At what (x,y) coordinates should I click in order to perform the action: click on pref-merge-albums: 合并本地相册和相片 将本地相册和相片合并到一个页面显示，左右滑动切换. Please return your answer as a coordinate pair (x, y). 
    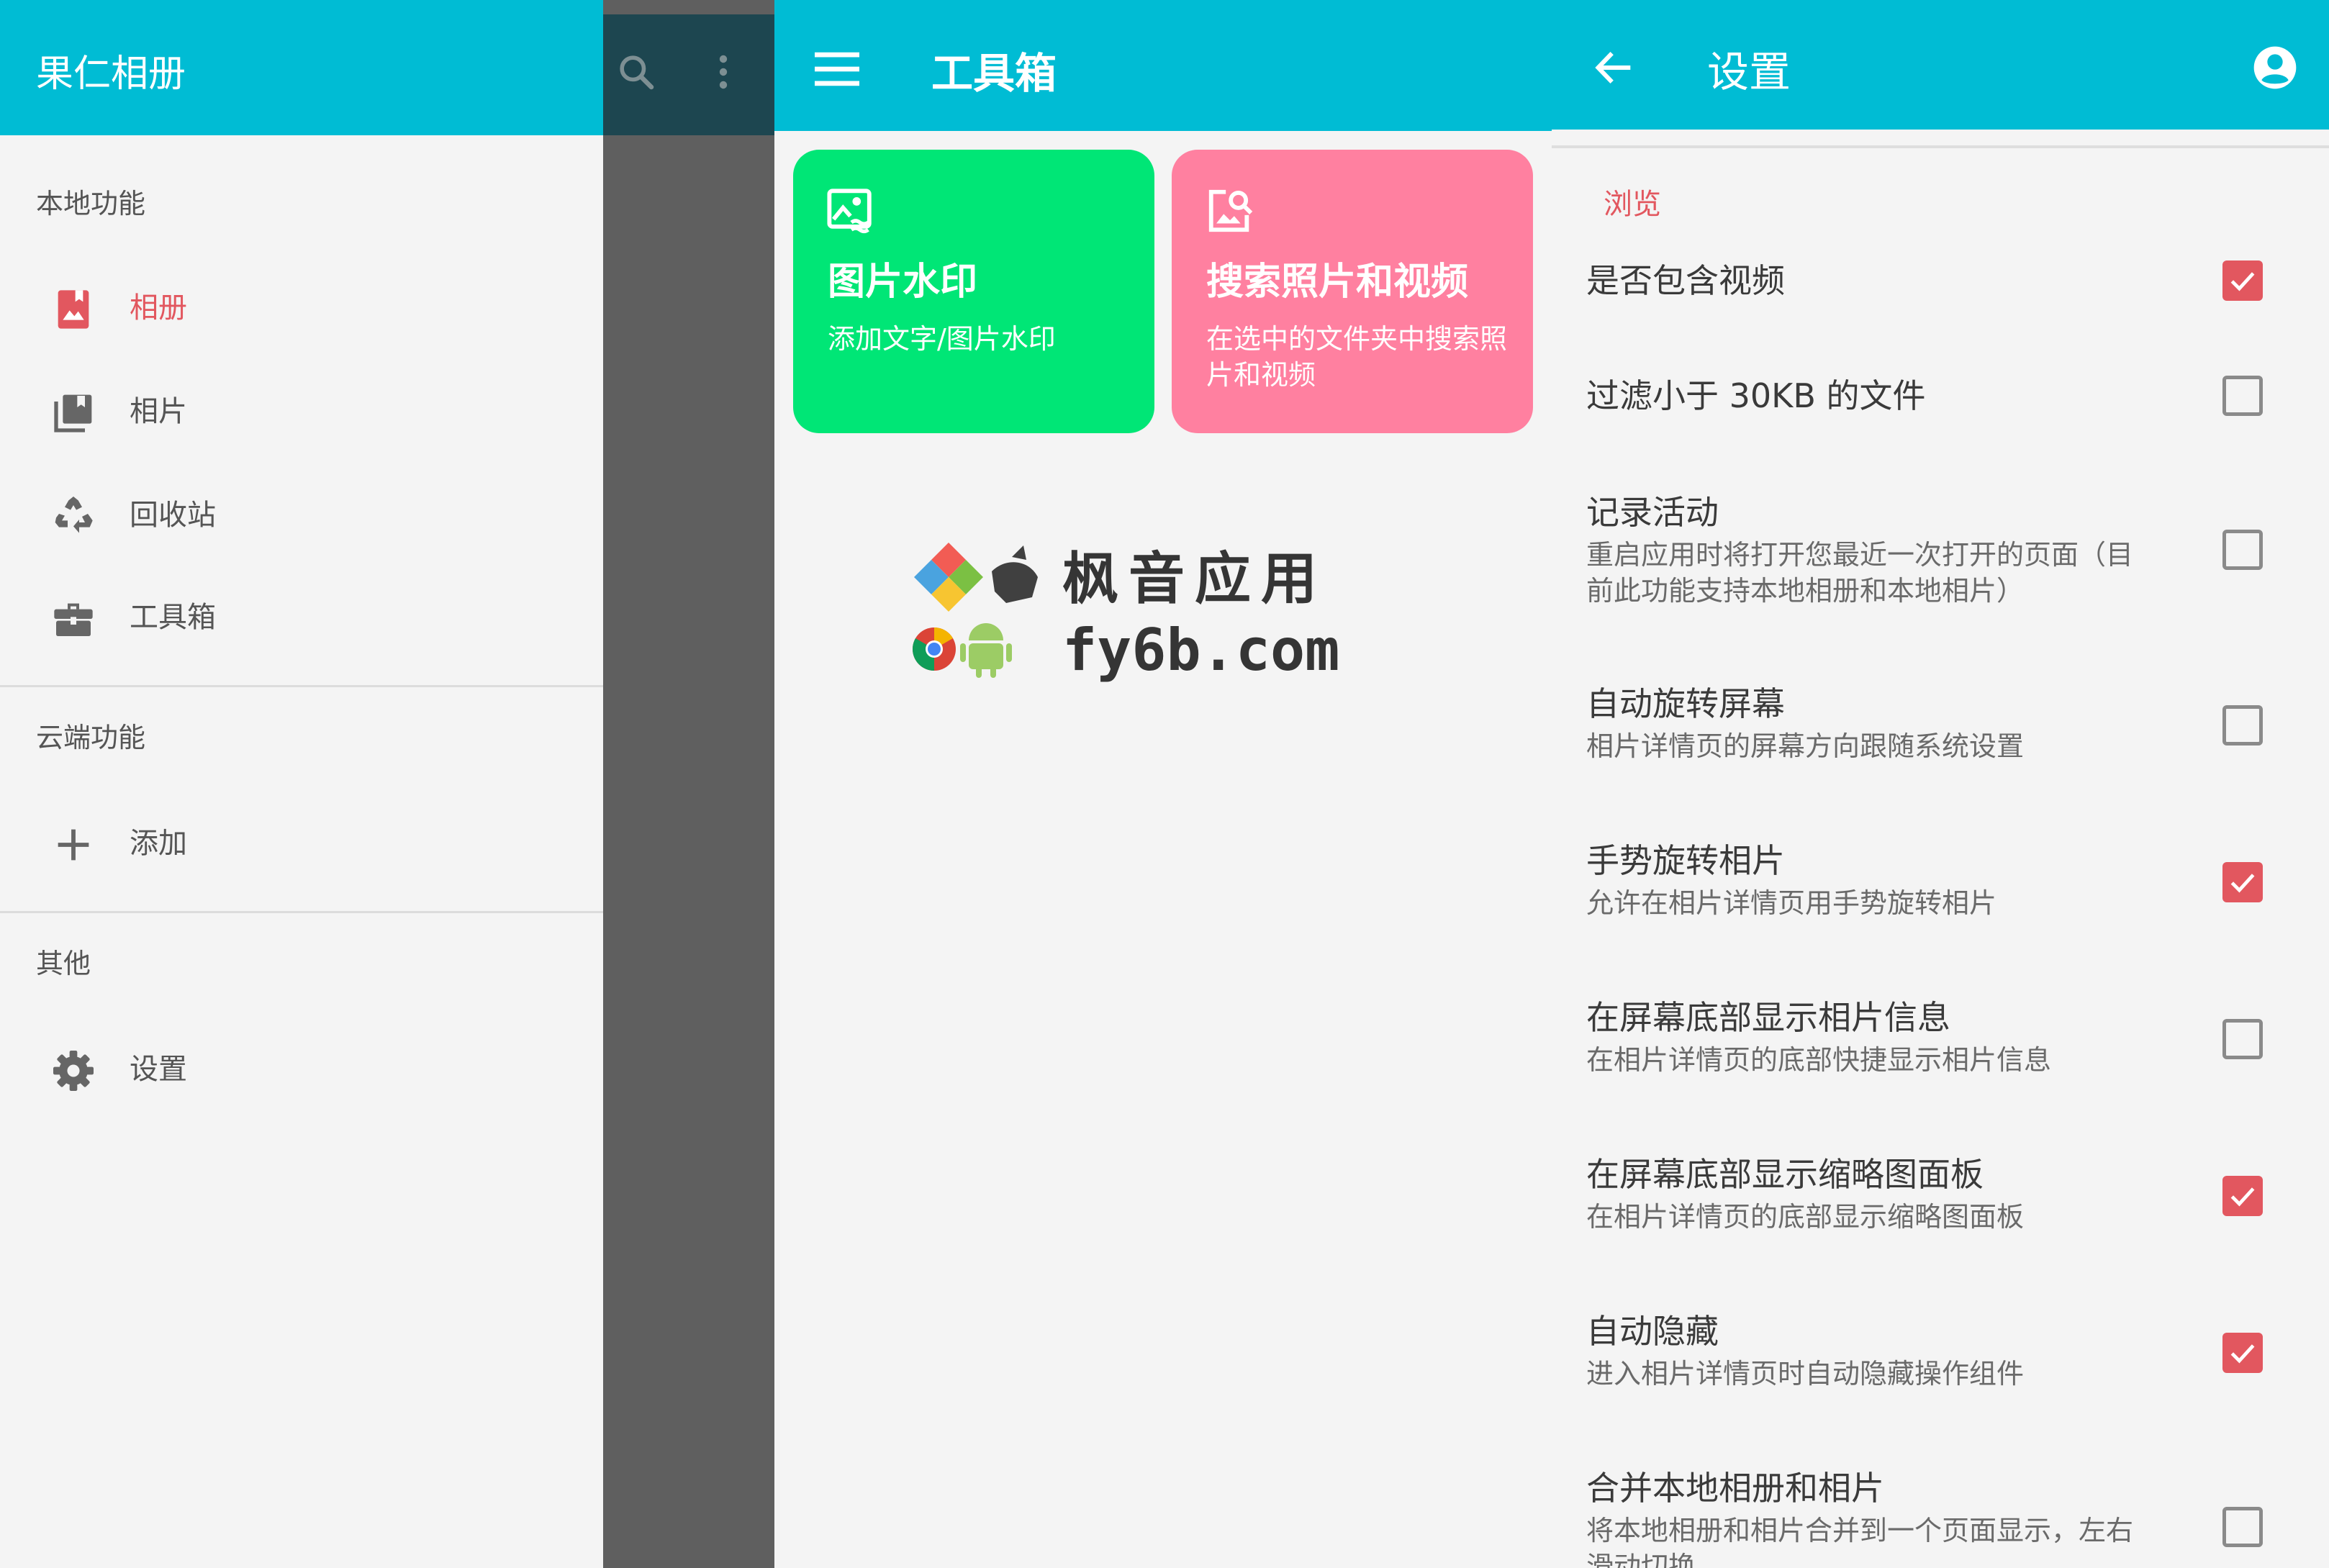
    Looking at the image, I should click on (1940, 1517).